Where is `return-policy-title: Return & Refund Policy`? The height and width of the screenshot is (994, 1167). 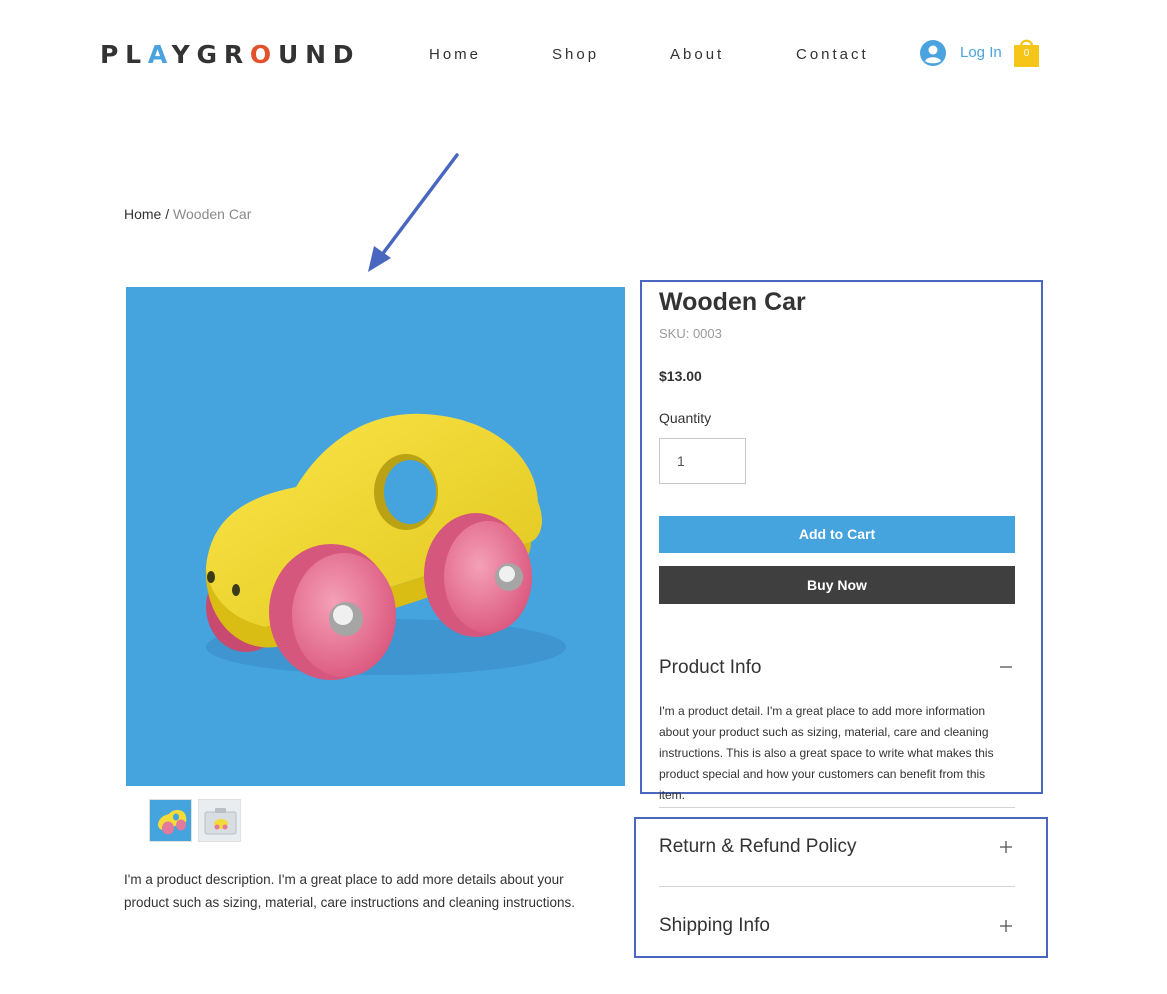 return-policy-title: Return & Refund Policy is located at coordinates (758, 847).